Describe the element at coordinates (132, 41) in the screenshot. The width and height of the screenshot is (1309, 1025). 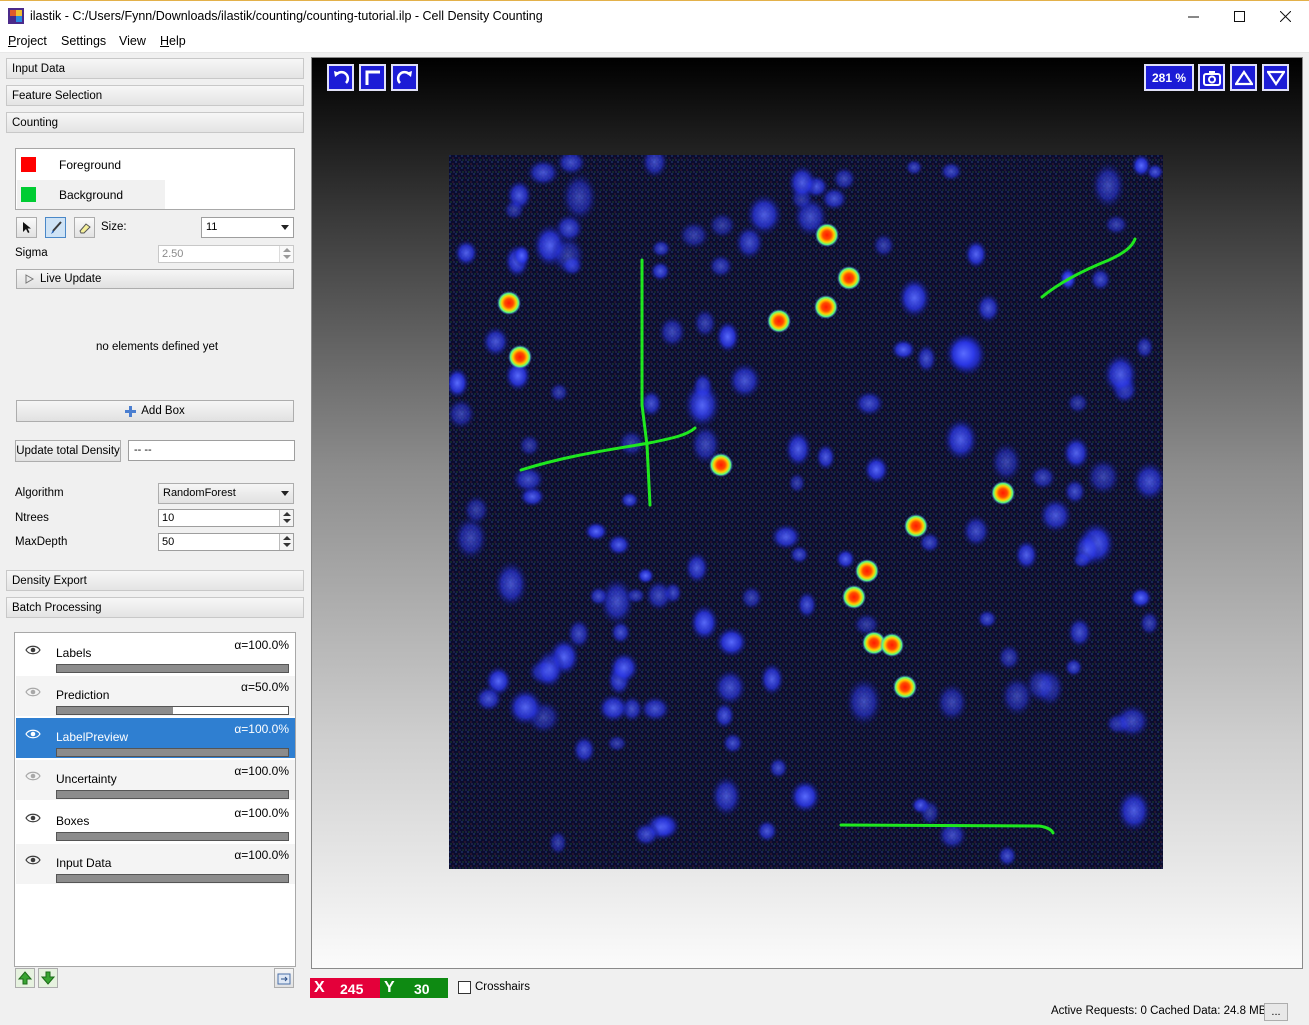
I see `menu-view: View` at that location.